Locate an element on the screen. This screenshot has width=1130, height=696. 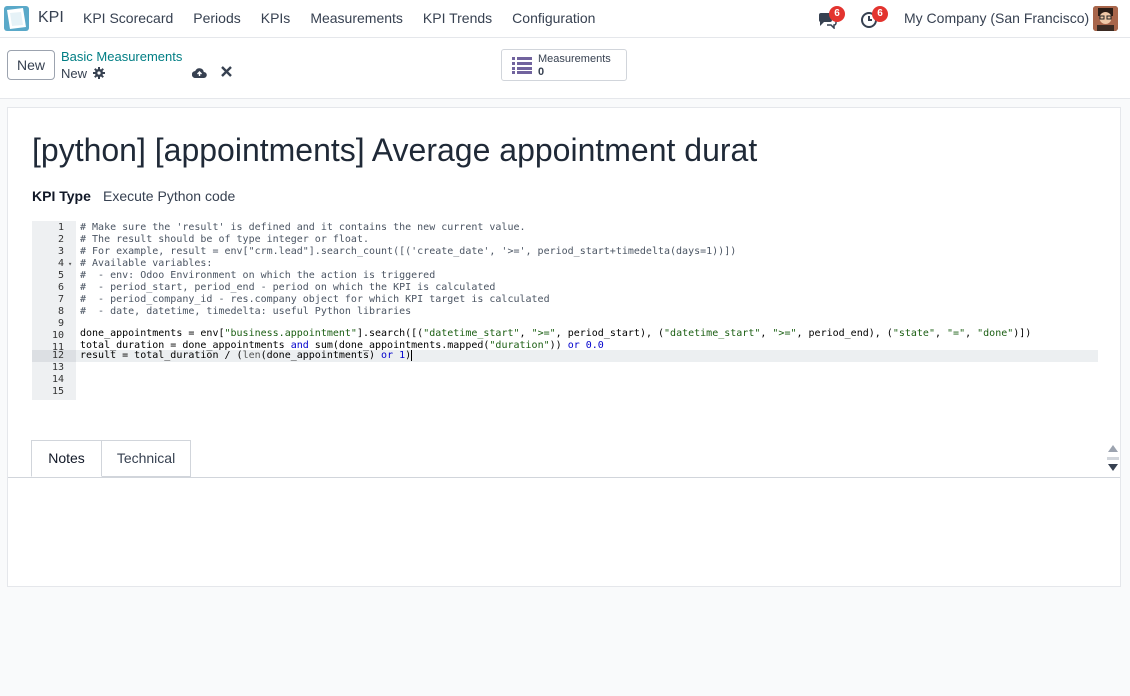
code-token: result = total_duration / ( is located at coordinates (161, 355).